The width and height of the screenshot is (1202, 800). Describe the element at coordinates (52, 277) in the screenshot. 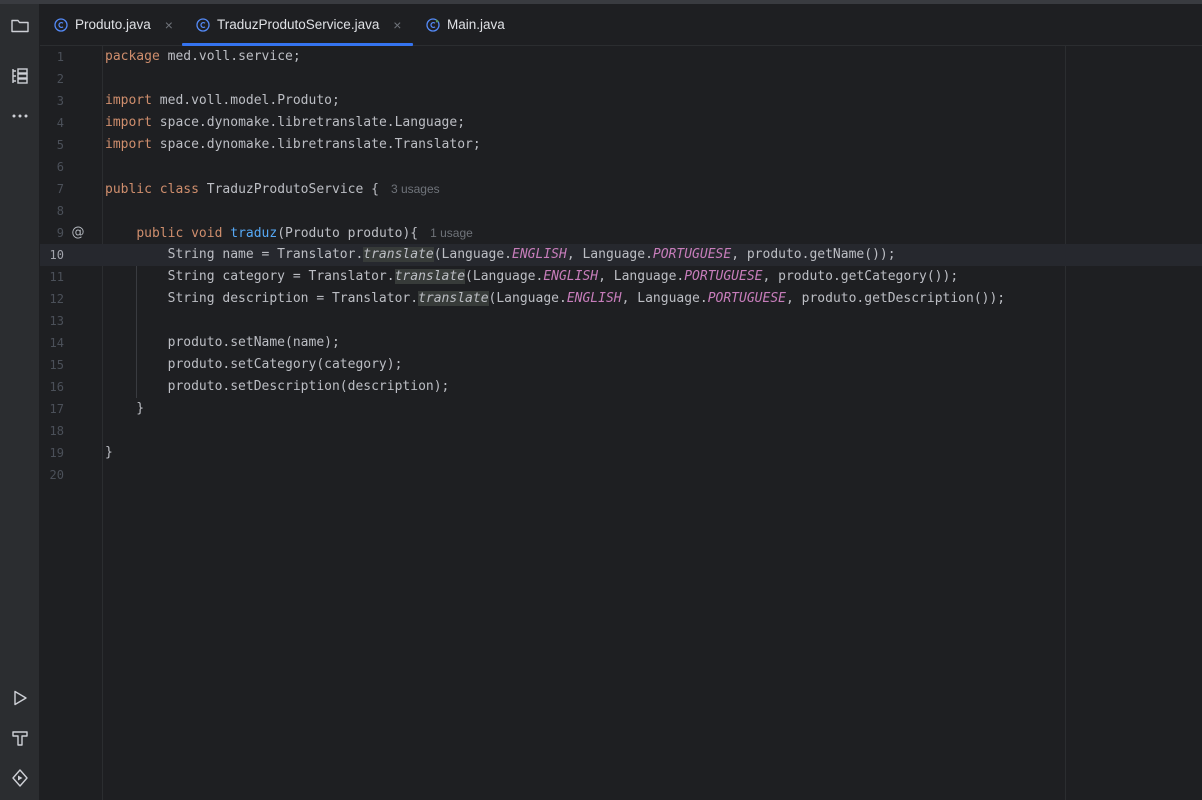

I see `line-number: 11` at that location.